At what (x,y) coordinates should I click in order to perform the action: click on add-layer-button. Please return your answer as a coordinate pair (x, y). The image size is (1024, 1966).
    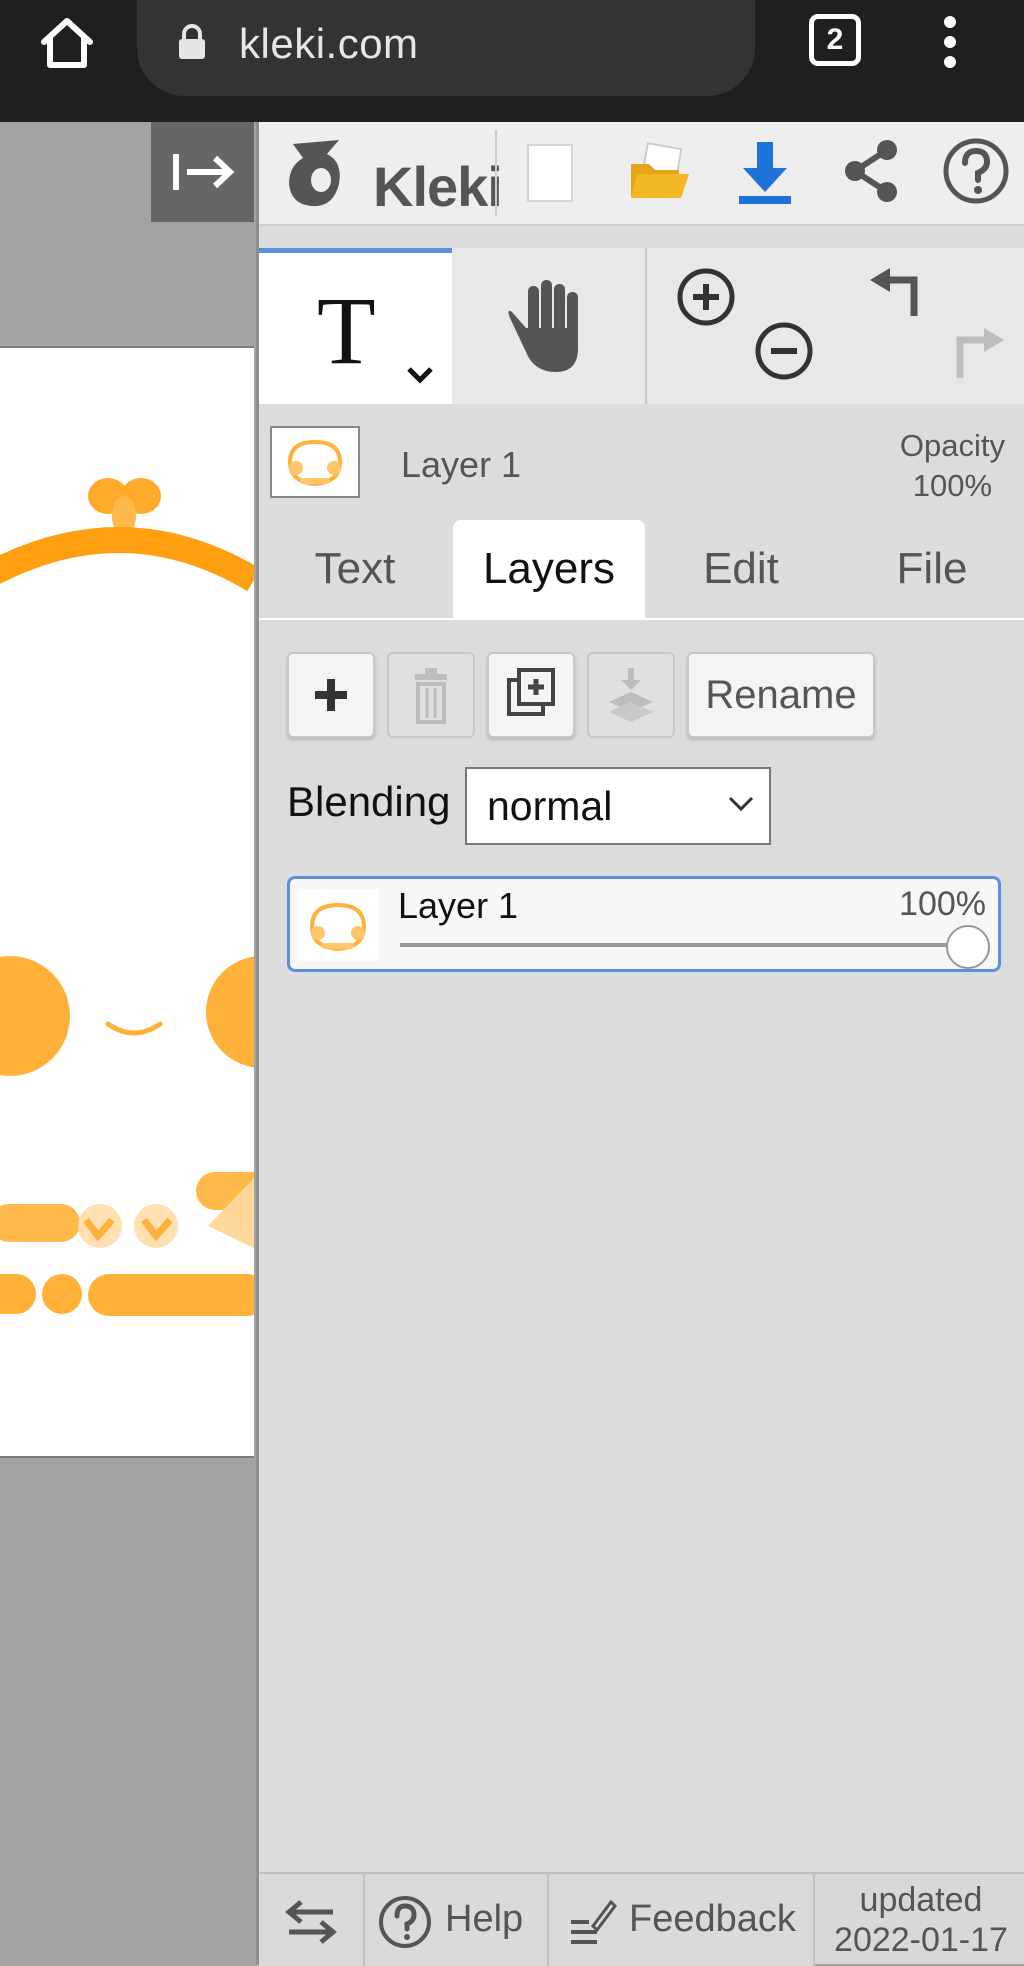
    Looking at the image, I should click on (331, 695).